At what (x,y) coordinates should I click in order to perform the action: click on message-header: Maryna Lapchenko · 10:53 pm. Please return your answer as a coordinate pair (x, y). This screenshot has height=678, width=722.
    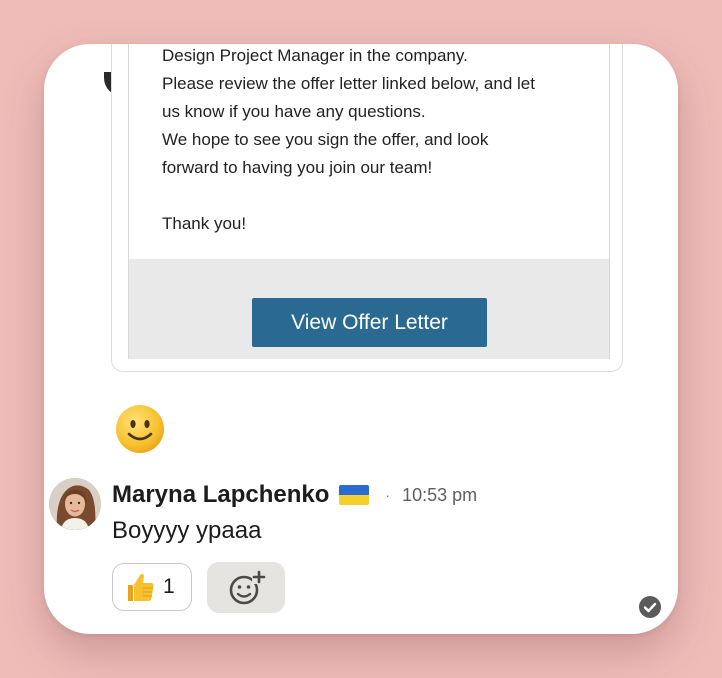
    Looking at the image, I should click on (294, 495).